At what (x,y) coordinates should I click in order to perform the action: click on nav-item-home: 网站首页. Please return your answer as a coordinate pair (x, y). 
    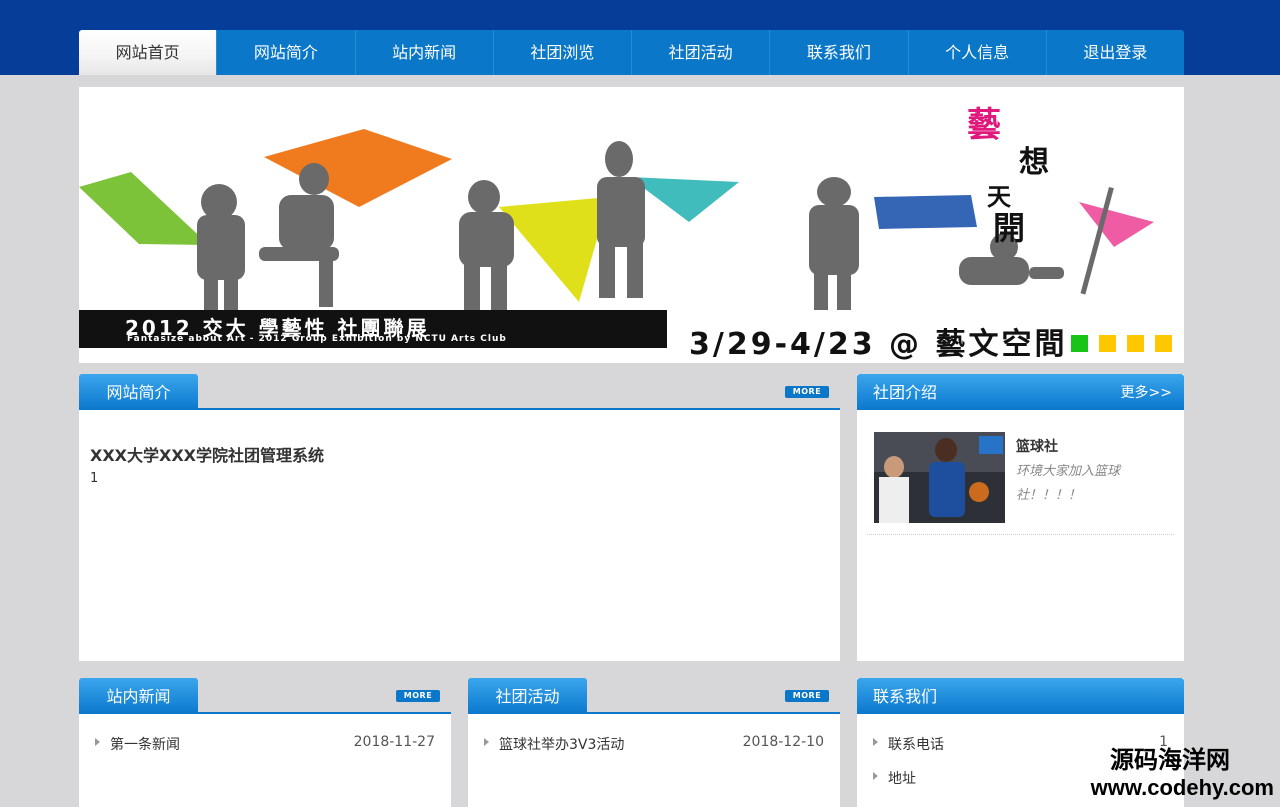
    Looking at the image, I should click on (148, 52).